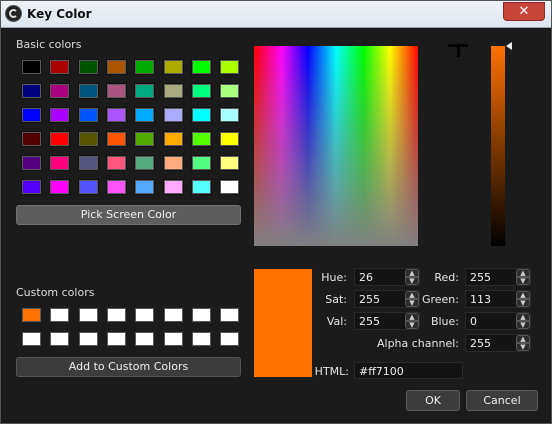 This screenshot has height=424, width=552. Describe the element at coordinates (408, 370) in the screenshot. I see `html-hex-input: #ff7100` at that location.